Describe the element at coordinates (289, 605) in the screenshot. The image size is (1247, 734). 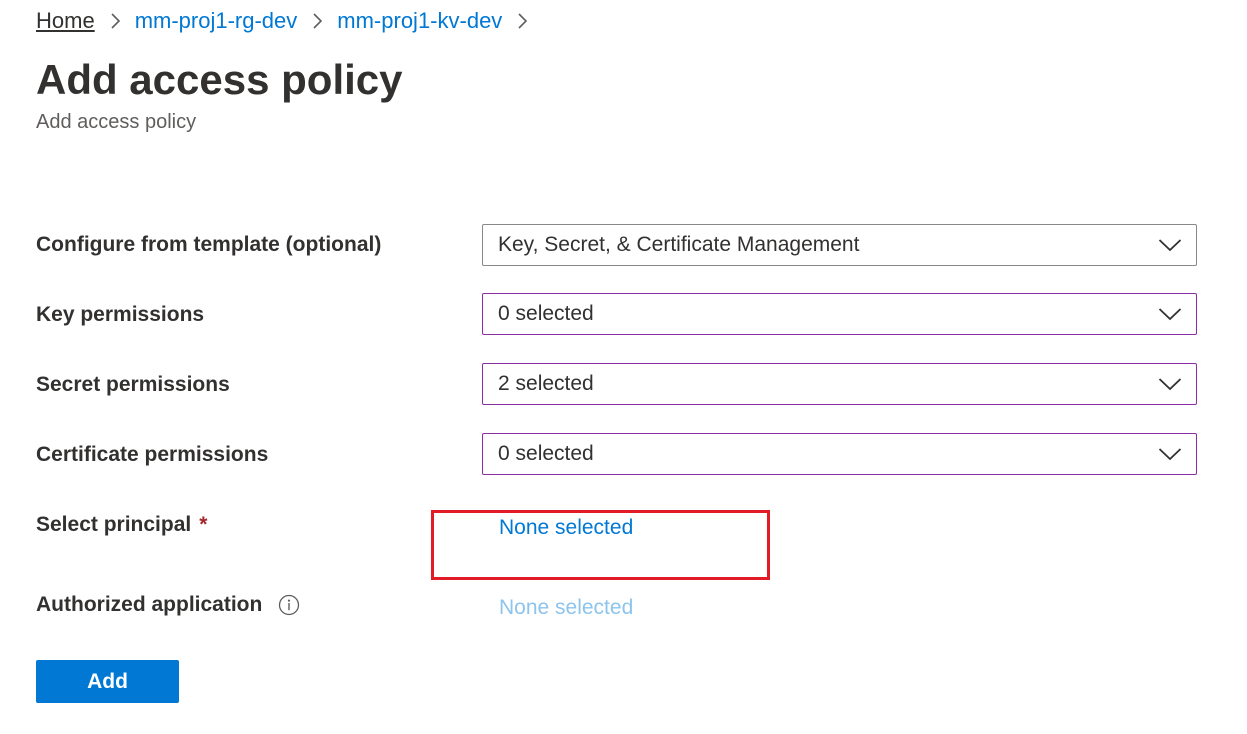
I see `info-icon` at that location.